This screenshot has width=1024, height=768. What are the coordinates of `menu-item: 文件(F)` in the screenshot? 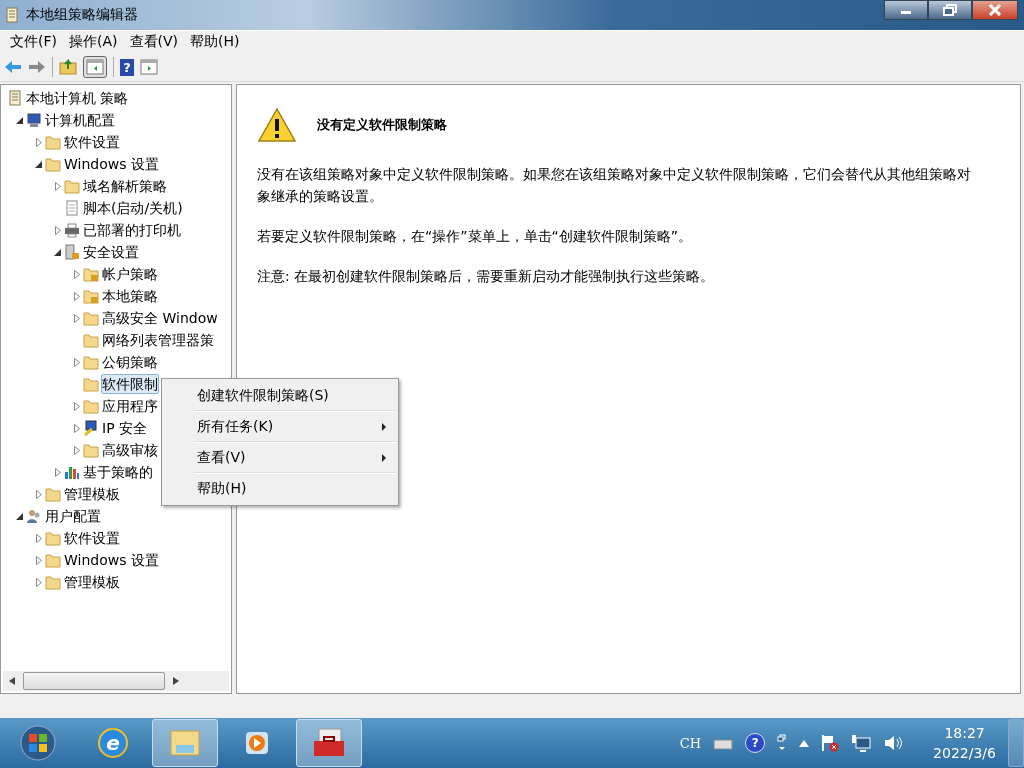 It's located at (33, 42).